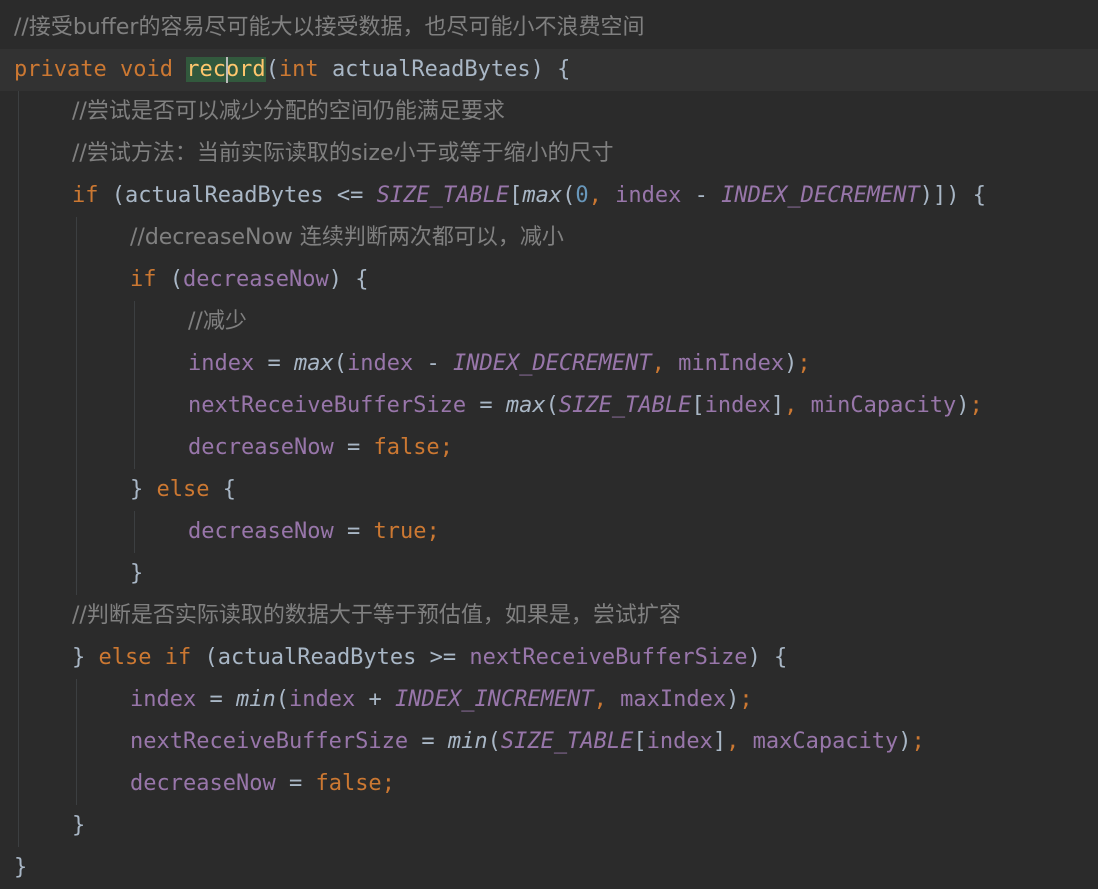  What do you see at coordinates (549, 490) in the screenshot?
I see `code-line: } else {` at bounding box center [549, 490].